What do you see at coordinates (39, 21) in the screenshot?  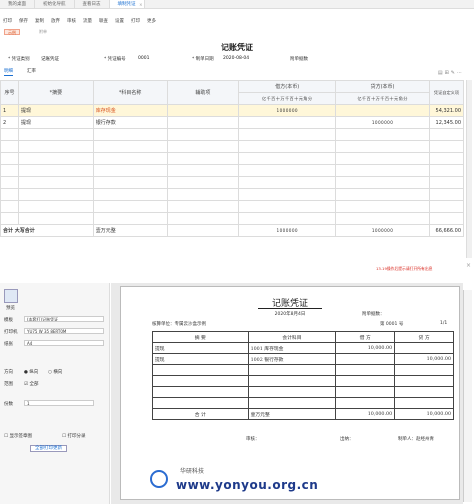 I see `copy-button: 复制` at bounding box center [39, 21].